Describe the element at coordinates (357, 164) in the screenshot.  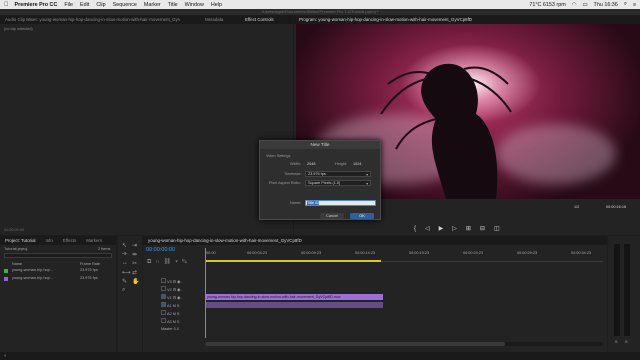
I see `height-field: 1024` at that location.